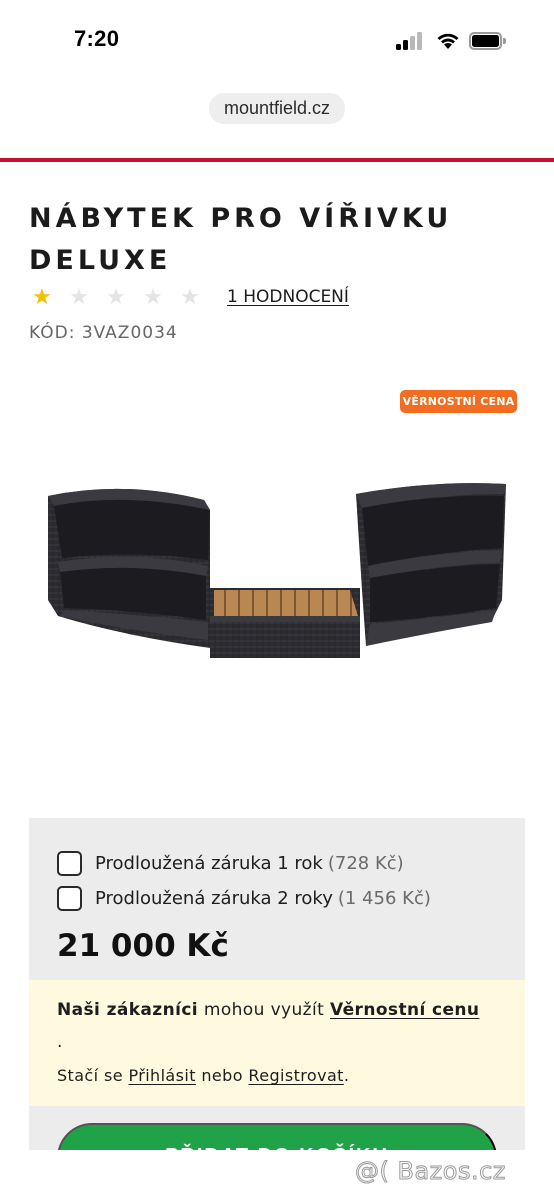 The height and width of the screenshot is (1200, 554). I want to click on product-price: 21 000 Kč, so click(143, 946).